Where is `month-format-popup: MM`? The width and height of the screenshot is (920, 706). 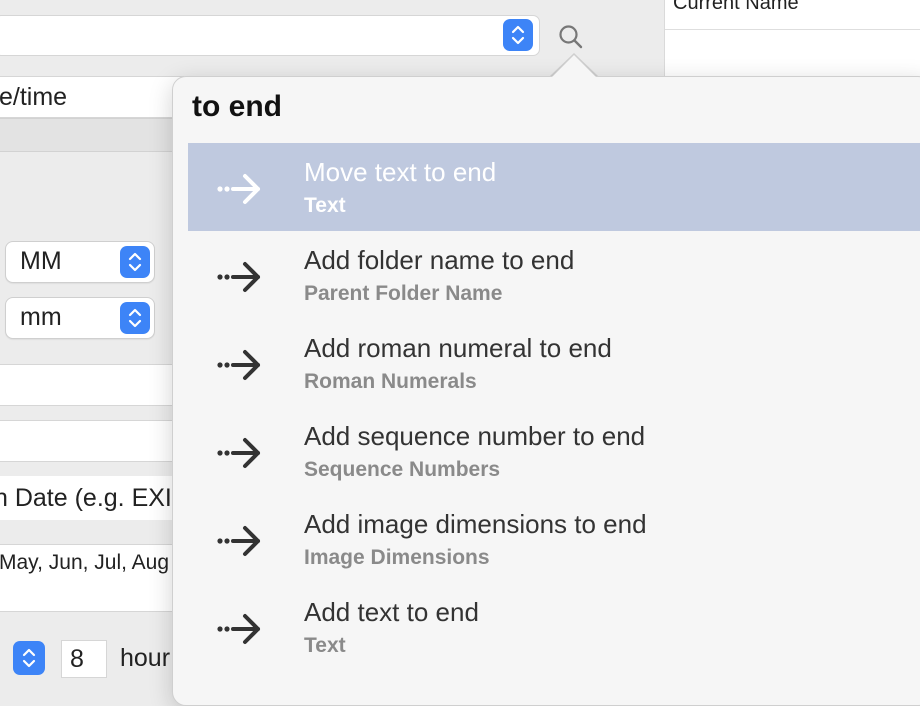 month-format-popup: MM is located at coordinates (80, 262).